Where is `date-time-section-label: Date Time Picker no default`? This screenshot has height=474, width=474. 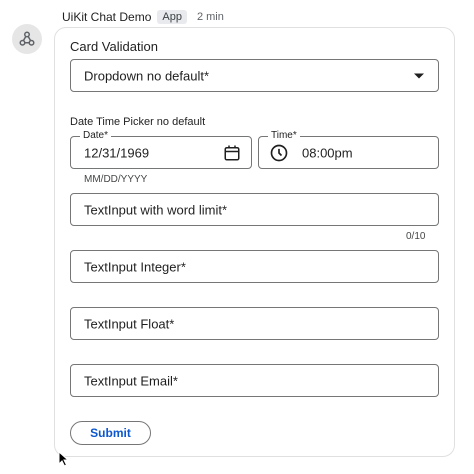
date-time-section-label: Date Time Picker no default is located at coordinates (138, 122).